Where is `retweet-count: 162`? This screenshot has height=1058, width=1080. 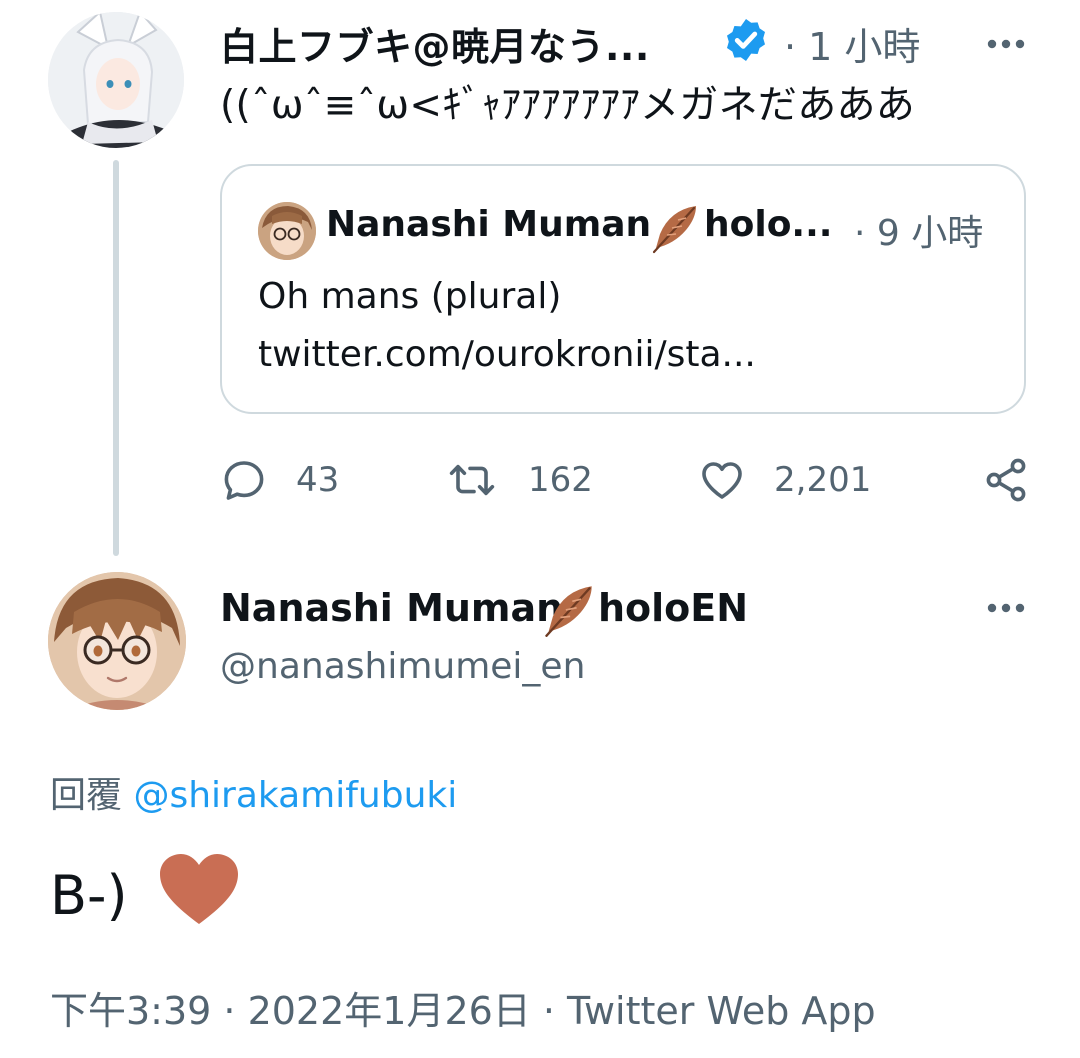
retweet-count: 162 is located at coordinates (560, 480).